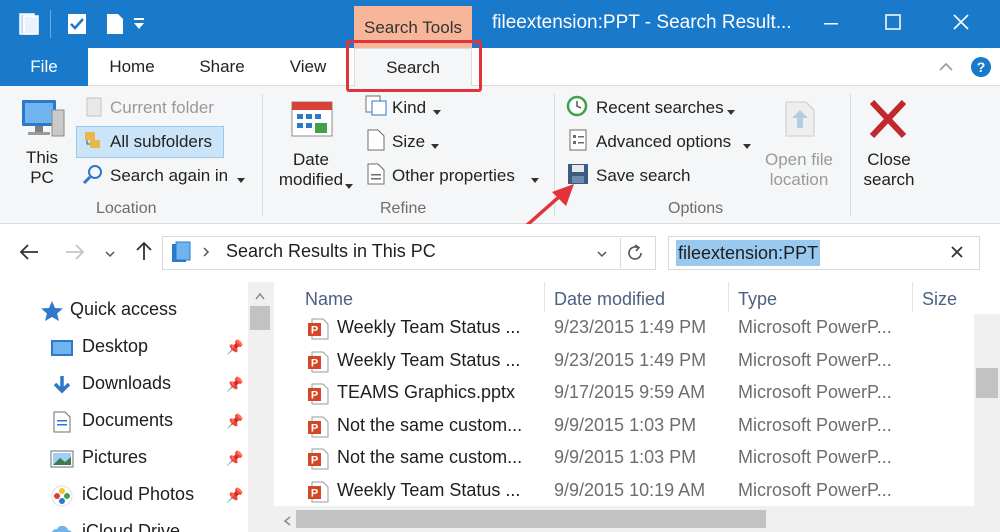 The height and width of the screenshot is (532, 1000). I want to click on back-arrow-icon, so click(29, 254).